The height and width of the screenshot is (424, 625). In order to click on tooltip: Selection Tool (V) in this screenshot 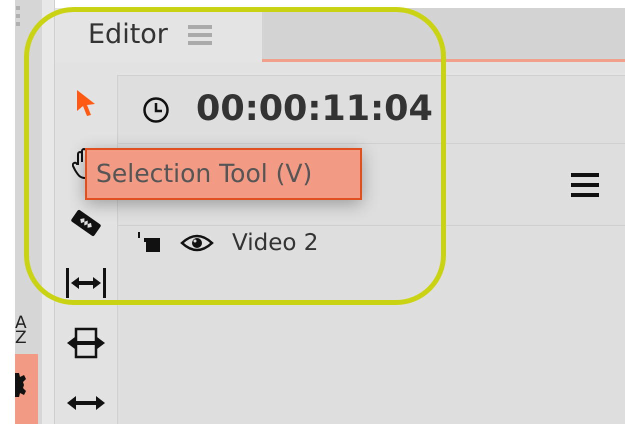, I will do `click(223, 174)`.